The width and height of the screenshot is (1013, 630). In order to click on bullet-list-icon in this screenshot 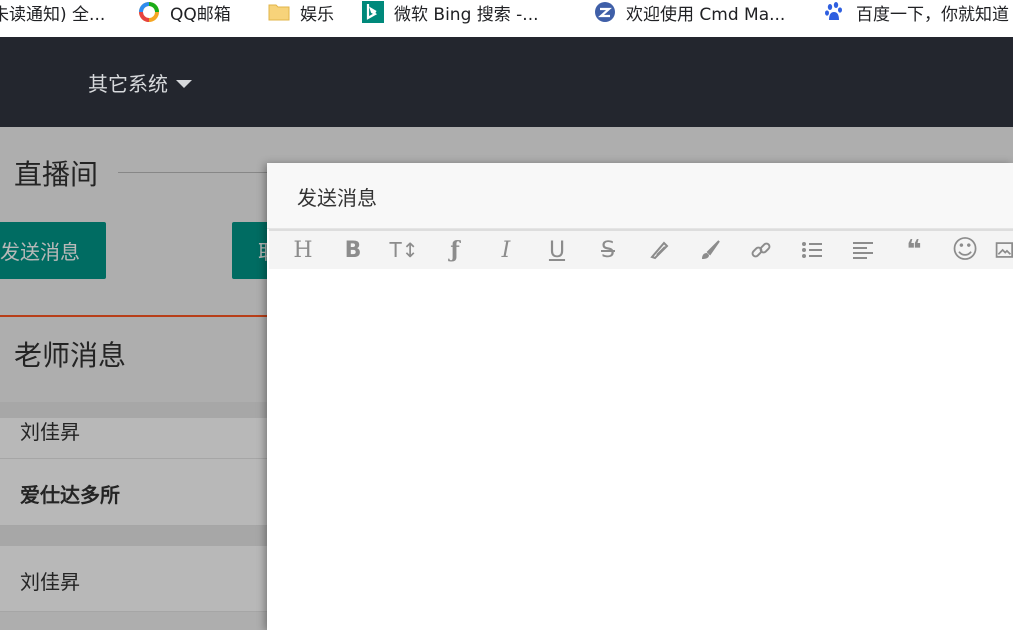, I will do `click(812, 250)`.